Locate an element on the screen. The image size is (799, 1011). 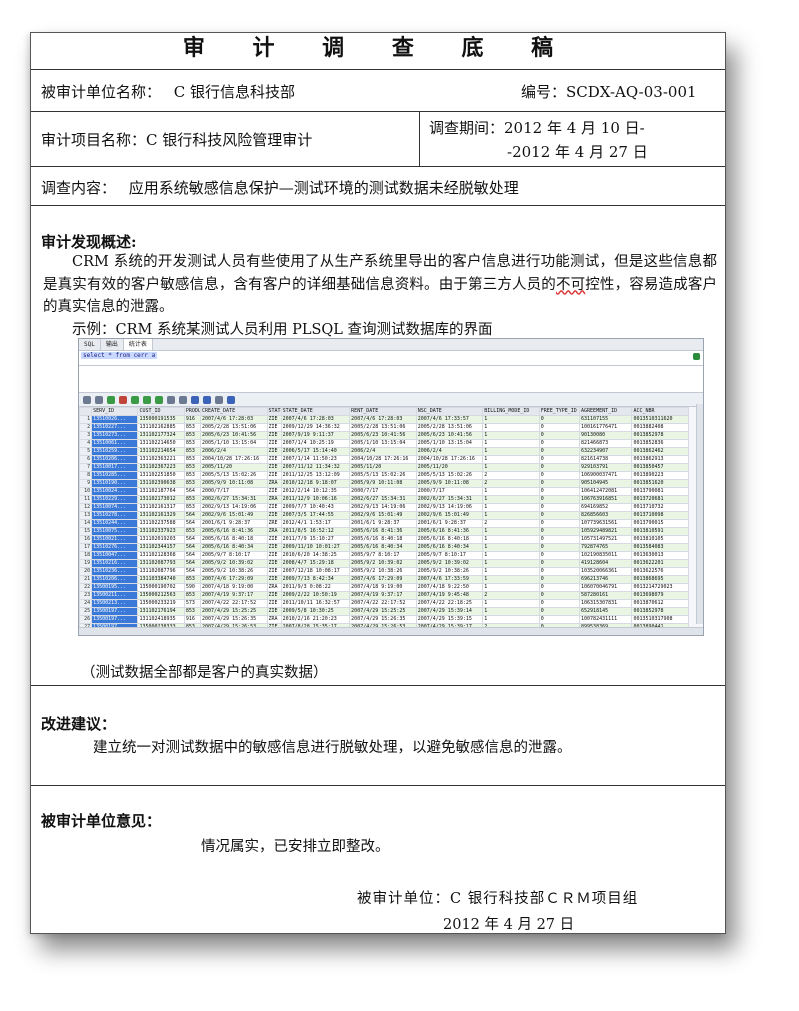
table-cell: 2007/4/22 22:17:52 is located at coordinates (233, 603).